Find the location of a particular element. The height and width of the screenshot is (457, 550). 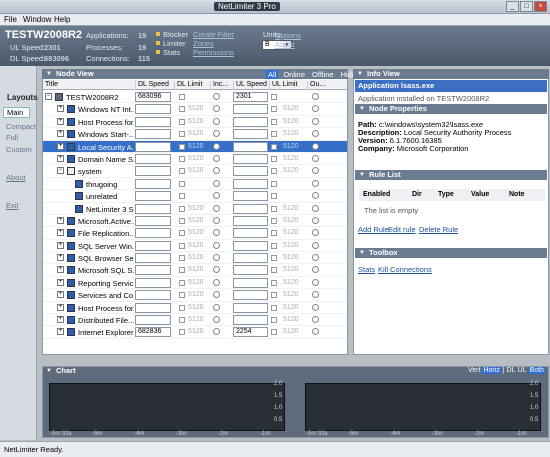

col-dl-limit: DL Limit is located at coordinates (188, 85).